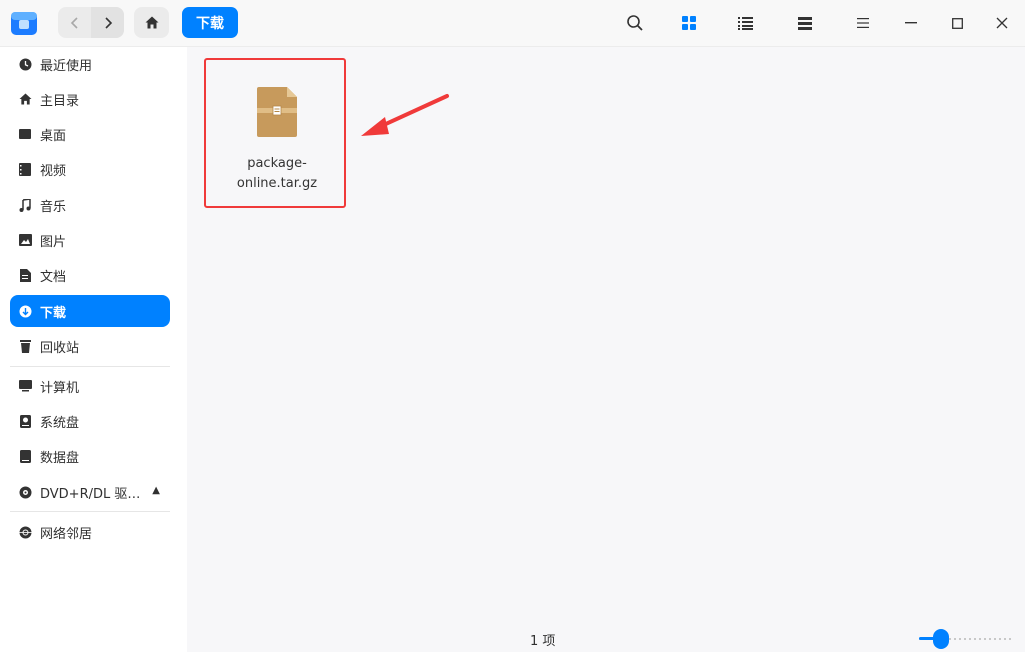 Image resolution: width=1025 pixels, height=652 pixels. What do you see at coordinates (90, 134) in the screenshot?
I see `sidebar-item-desktop: 桌面` at bounding box center [90, 134].